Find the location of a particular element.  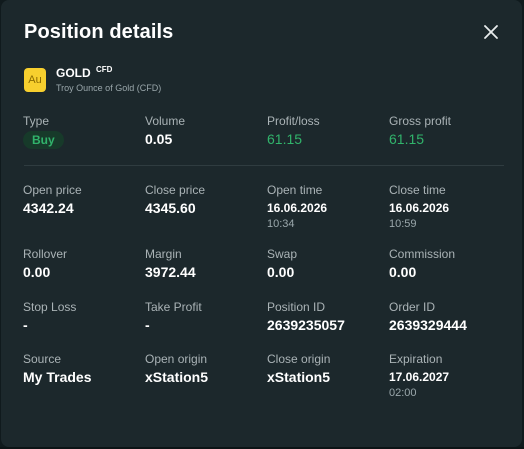

commission-field: Commission 0.00 is located at coordinates (448, 263).